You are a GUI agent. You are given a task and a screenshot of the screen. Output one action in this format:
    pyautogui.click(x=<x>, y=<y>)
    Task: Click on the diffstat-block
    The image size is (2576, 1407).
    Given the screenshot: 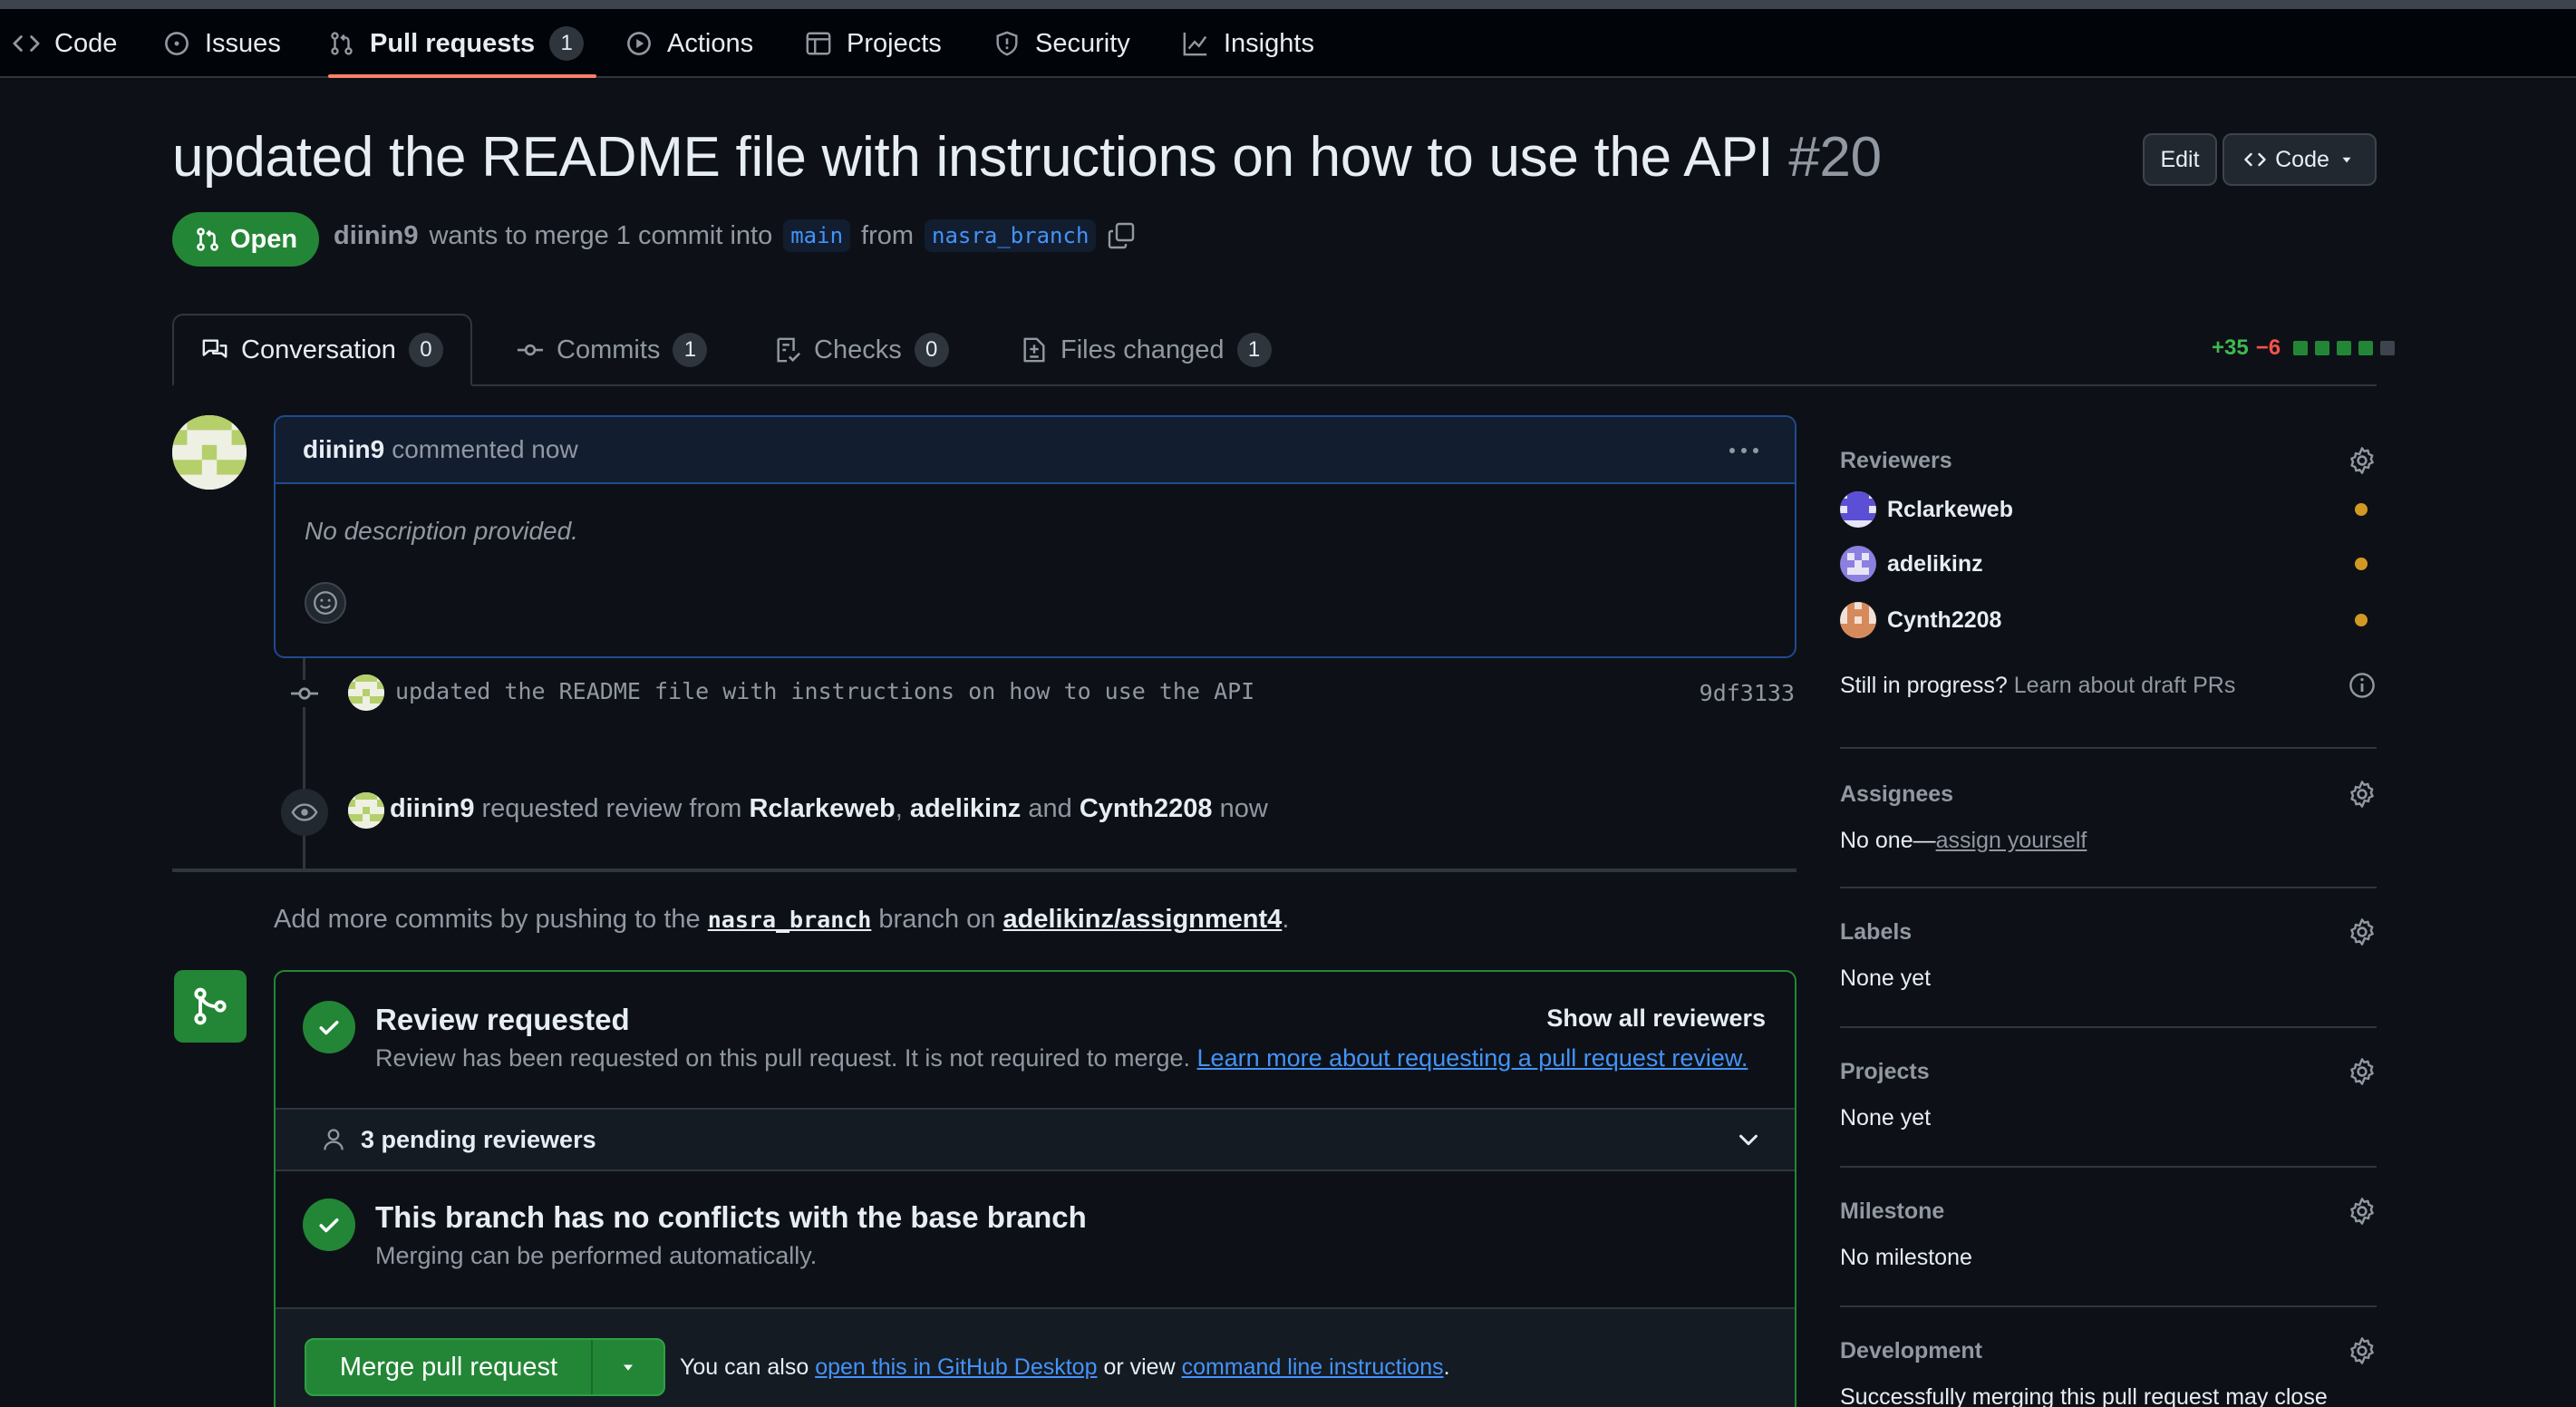 What is the action you would take?
    pyautogui.click(x=2388, y=348)
    